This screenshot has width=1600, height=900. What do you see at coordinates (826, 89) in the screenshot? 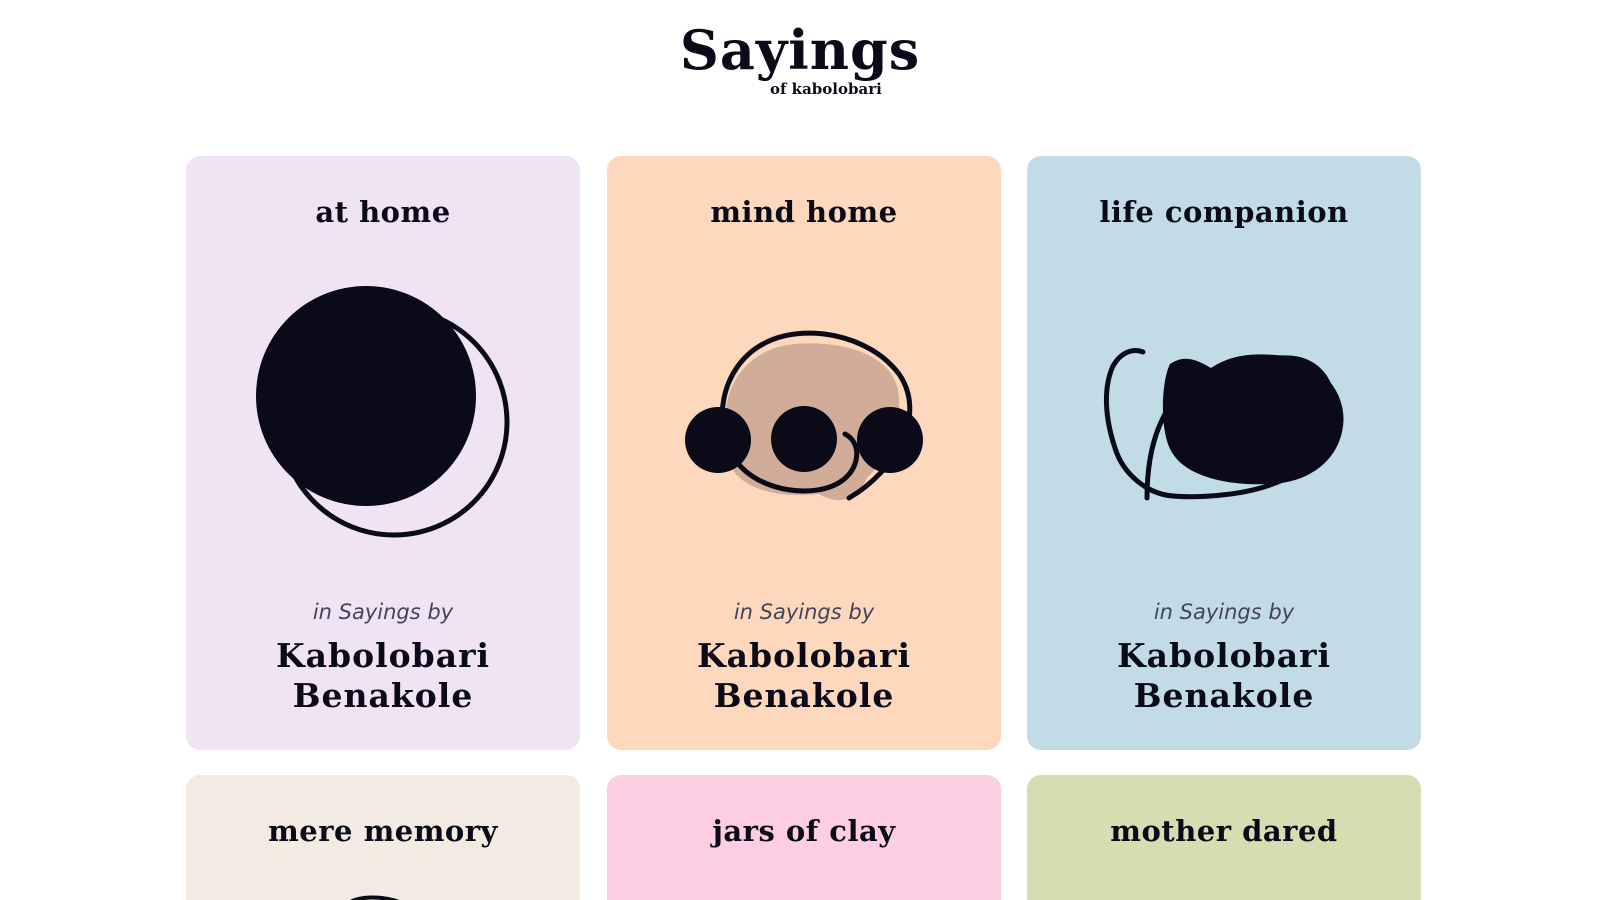
I see `site-subtitle: of kabolobari` at bounding box center [826, 89].